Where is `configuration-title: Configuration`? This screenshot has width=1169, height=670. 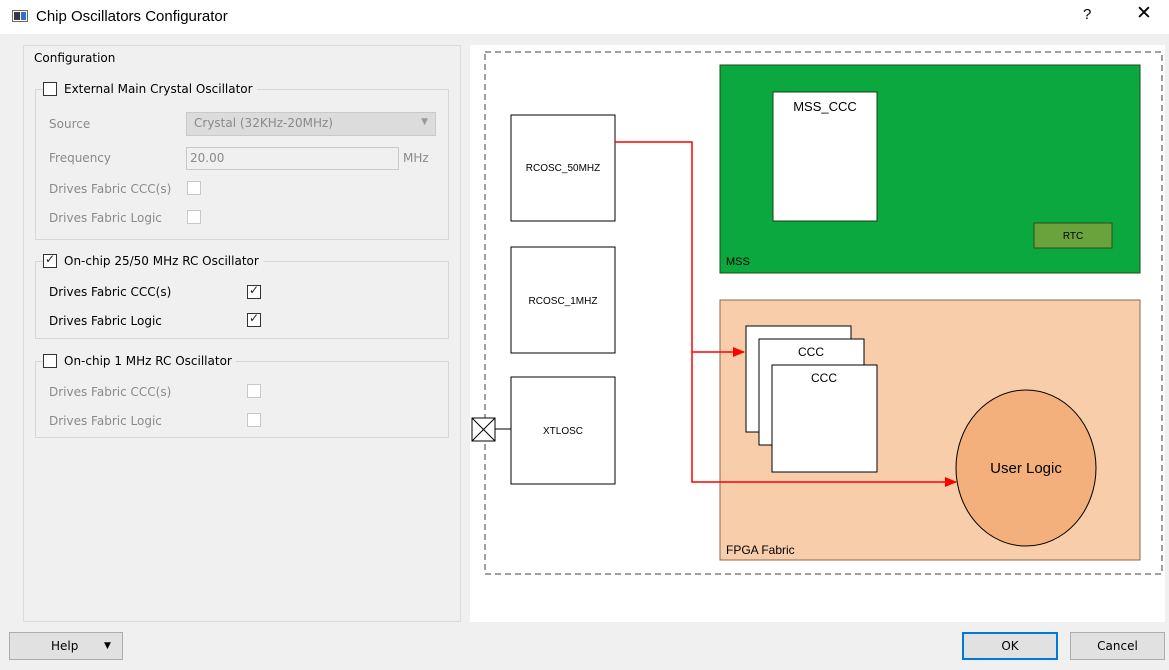 configuration-title: Configuration is located at coordinates (75, 58).